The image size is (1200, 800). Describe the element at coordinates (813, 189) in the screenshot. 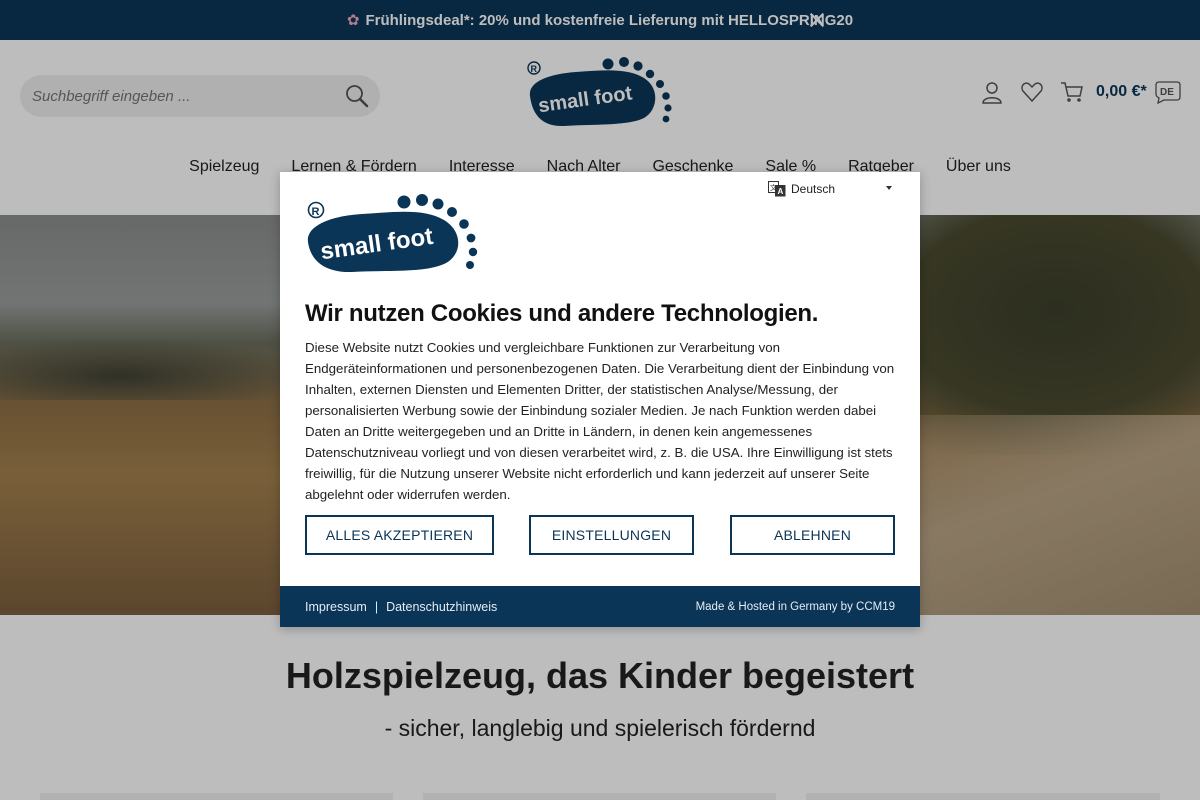

I see `language-label: Deutsch` at that location.